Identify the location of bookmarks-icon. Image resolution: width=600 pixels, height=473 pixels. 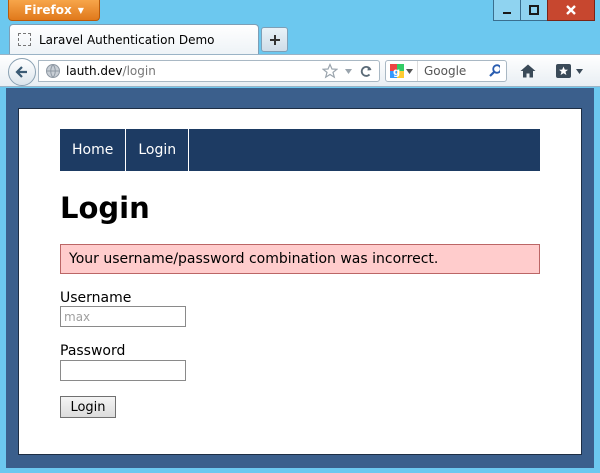
(563, 71).